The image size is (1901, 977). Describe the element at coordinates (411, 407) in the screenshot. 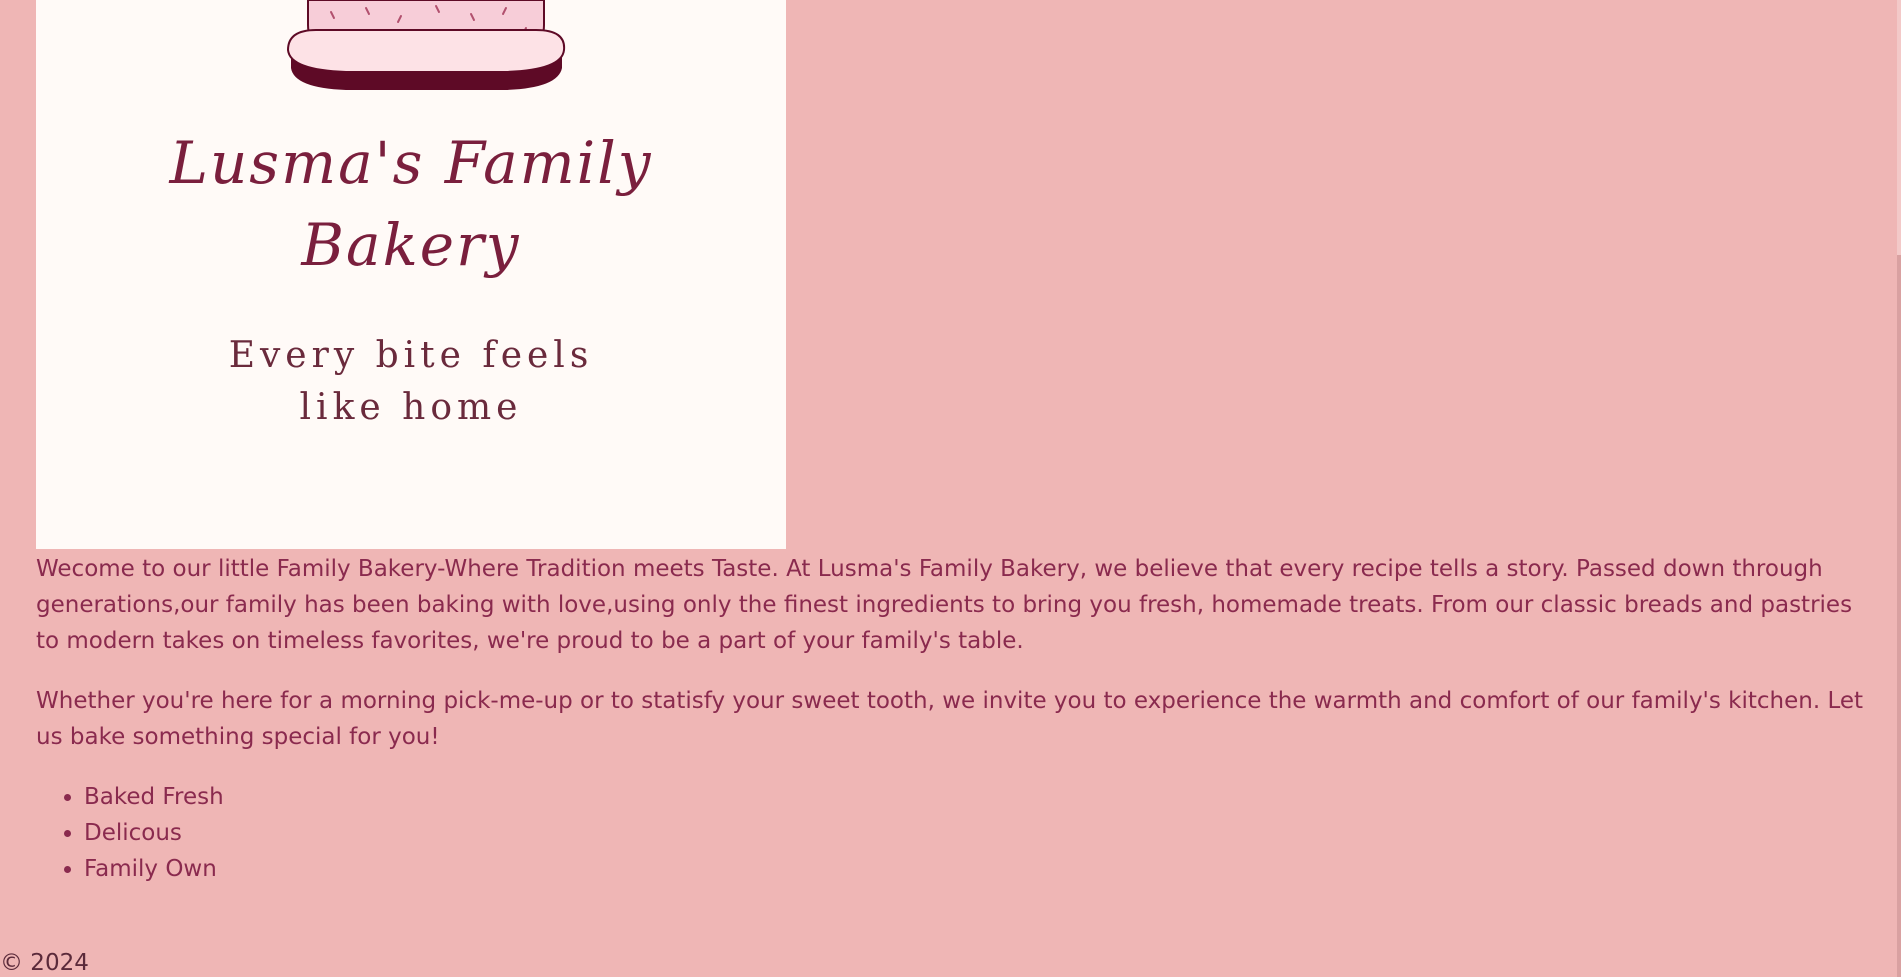

I see `tagline-line2: like home` at that location.